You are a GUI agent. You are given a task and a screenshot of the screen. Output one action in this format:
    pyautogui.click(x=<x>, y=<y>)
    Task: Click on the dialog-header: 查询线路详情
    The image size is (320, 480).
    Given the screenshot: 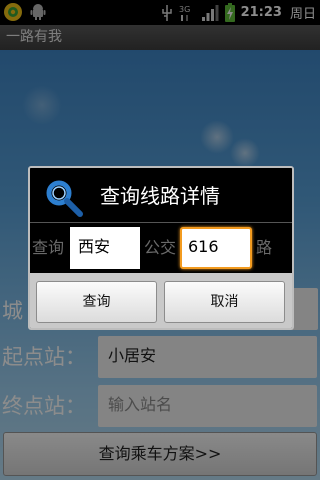 What is the action you would take?
    pyautogui.click(x=161, y=195)
    